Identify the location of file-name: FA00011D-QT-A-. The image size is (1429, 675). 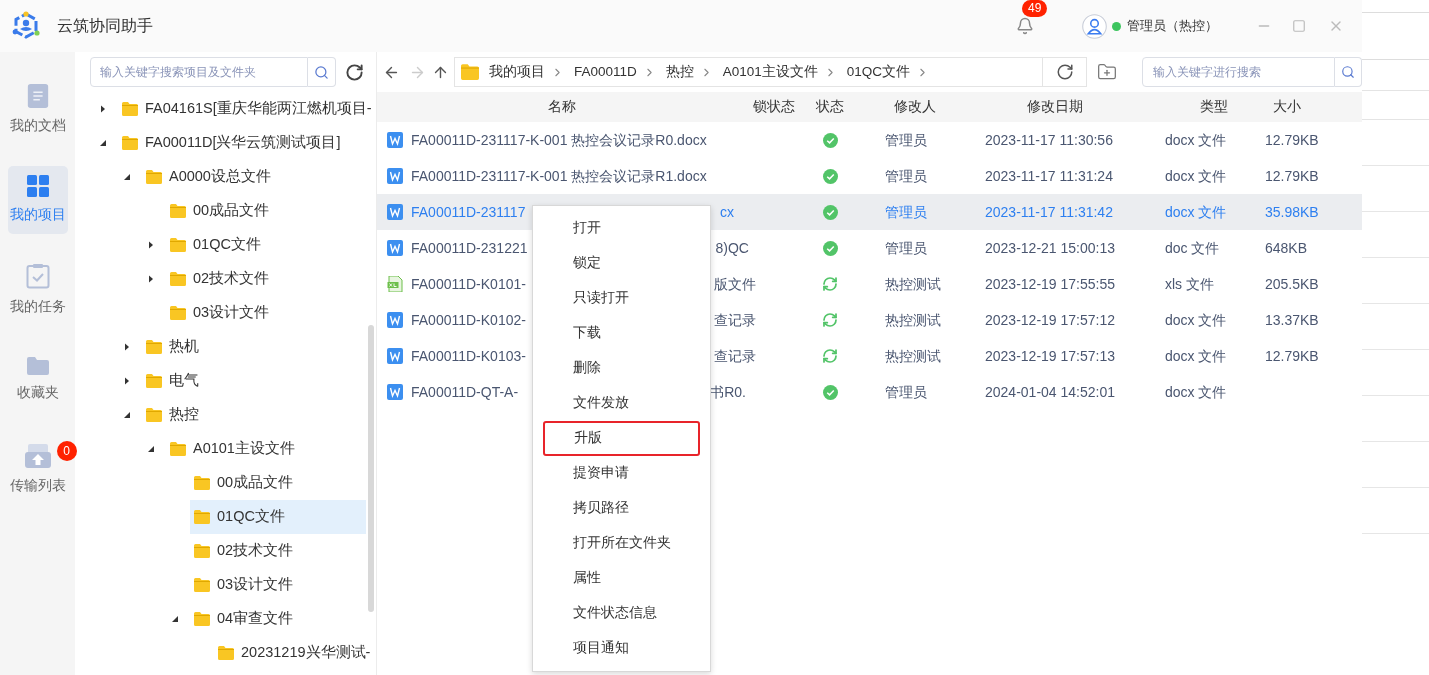
(465, 392).